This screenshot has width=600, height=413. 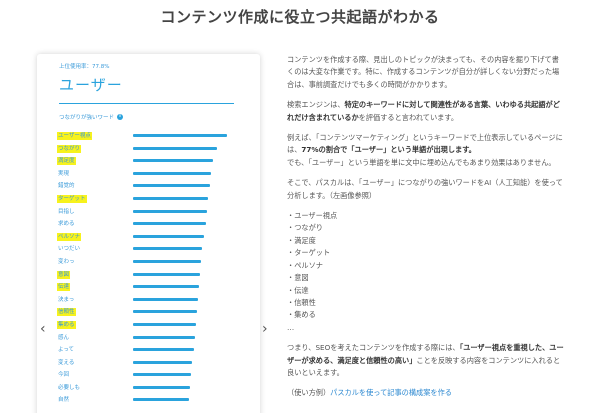 I want to click on related-word-row: 満足度, so click(x=152, y=162).